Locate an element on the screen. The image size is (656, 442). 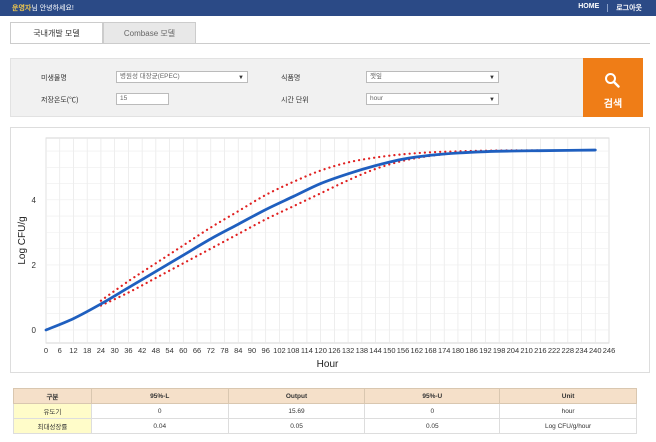
x-tick-label: 162 is located at coordinates (416, 350).